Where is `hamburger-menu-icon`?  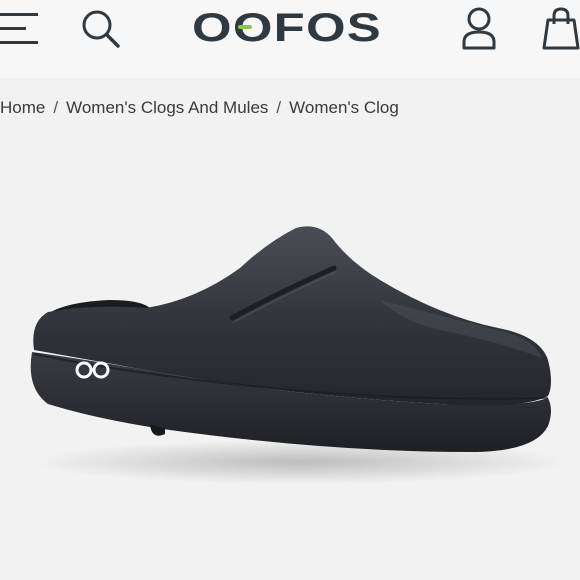 hamburger-menu-icon is located at coordinates (21, 28).